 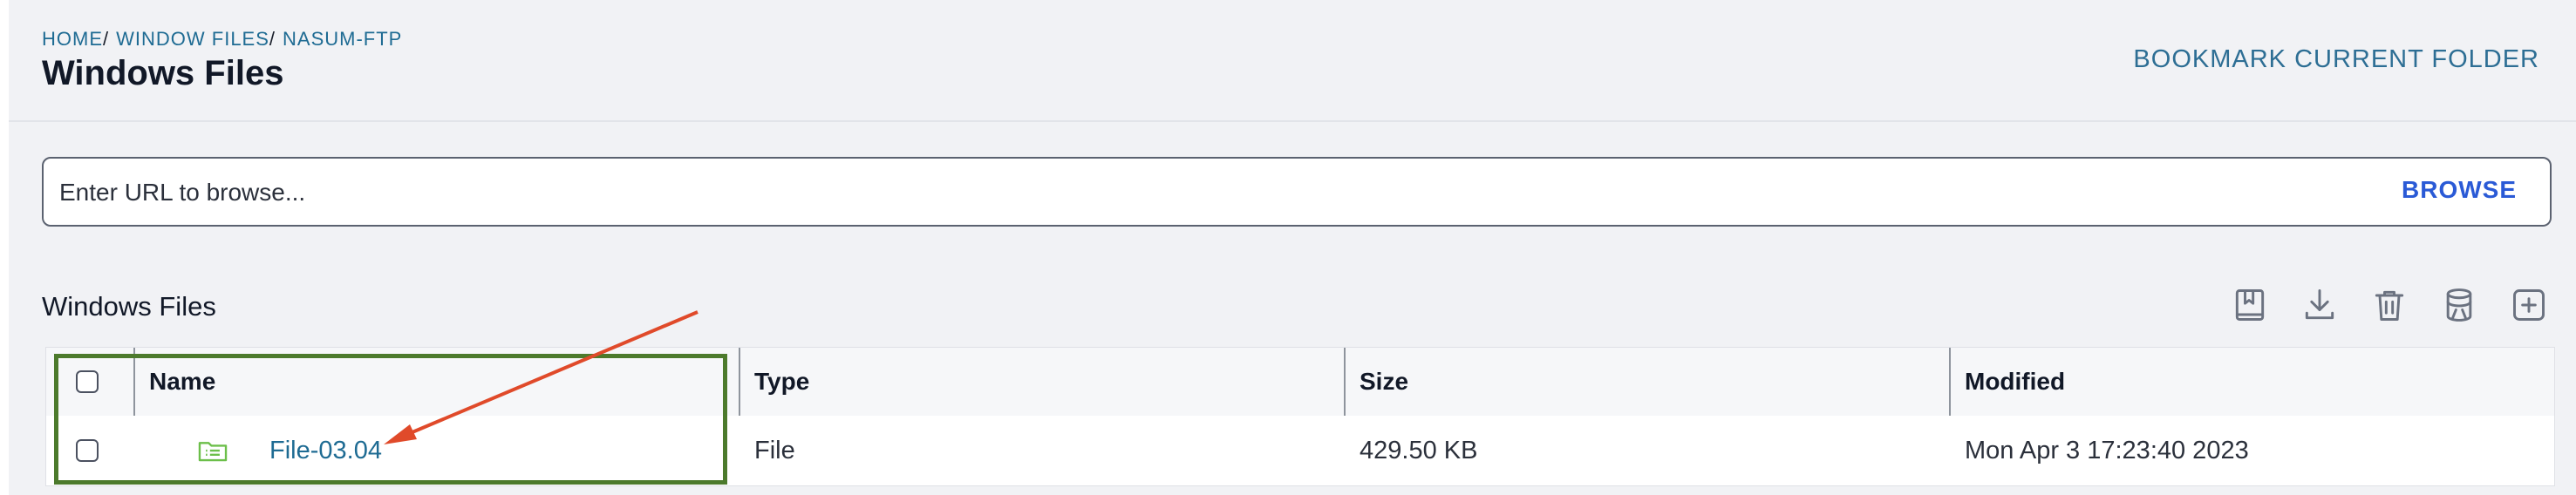 I want to click on type-cell: File, so click(x=775, y=450).